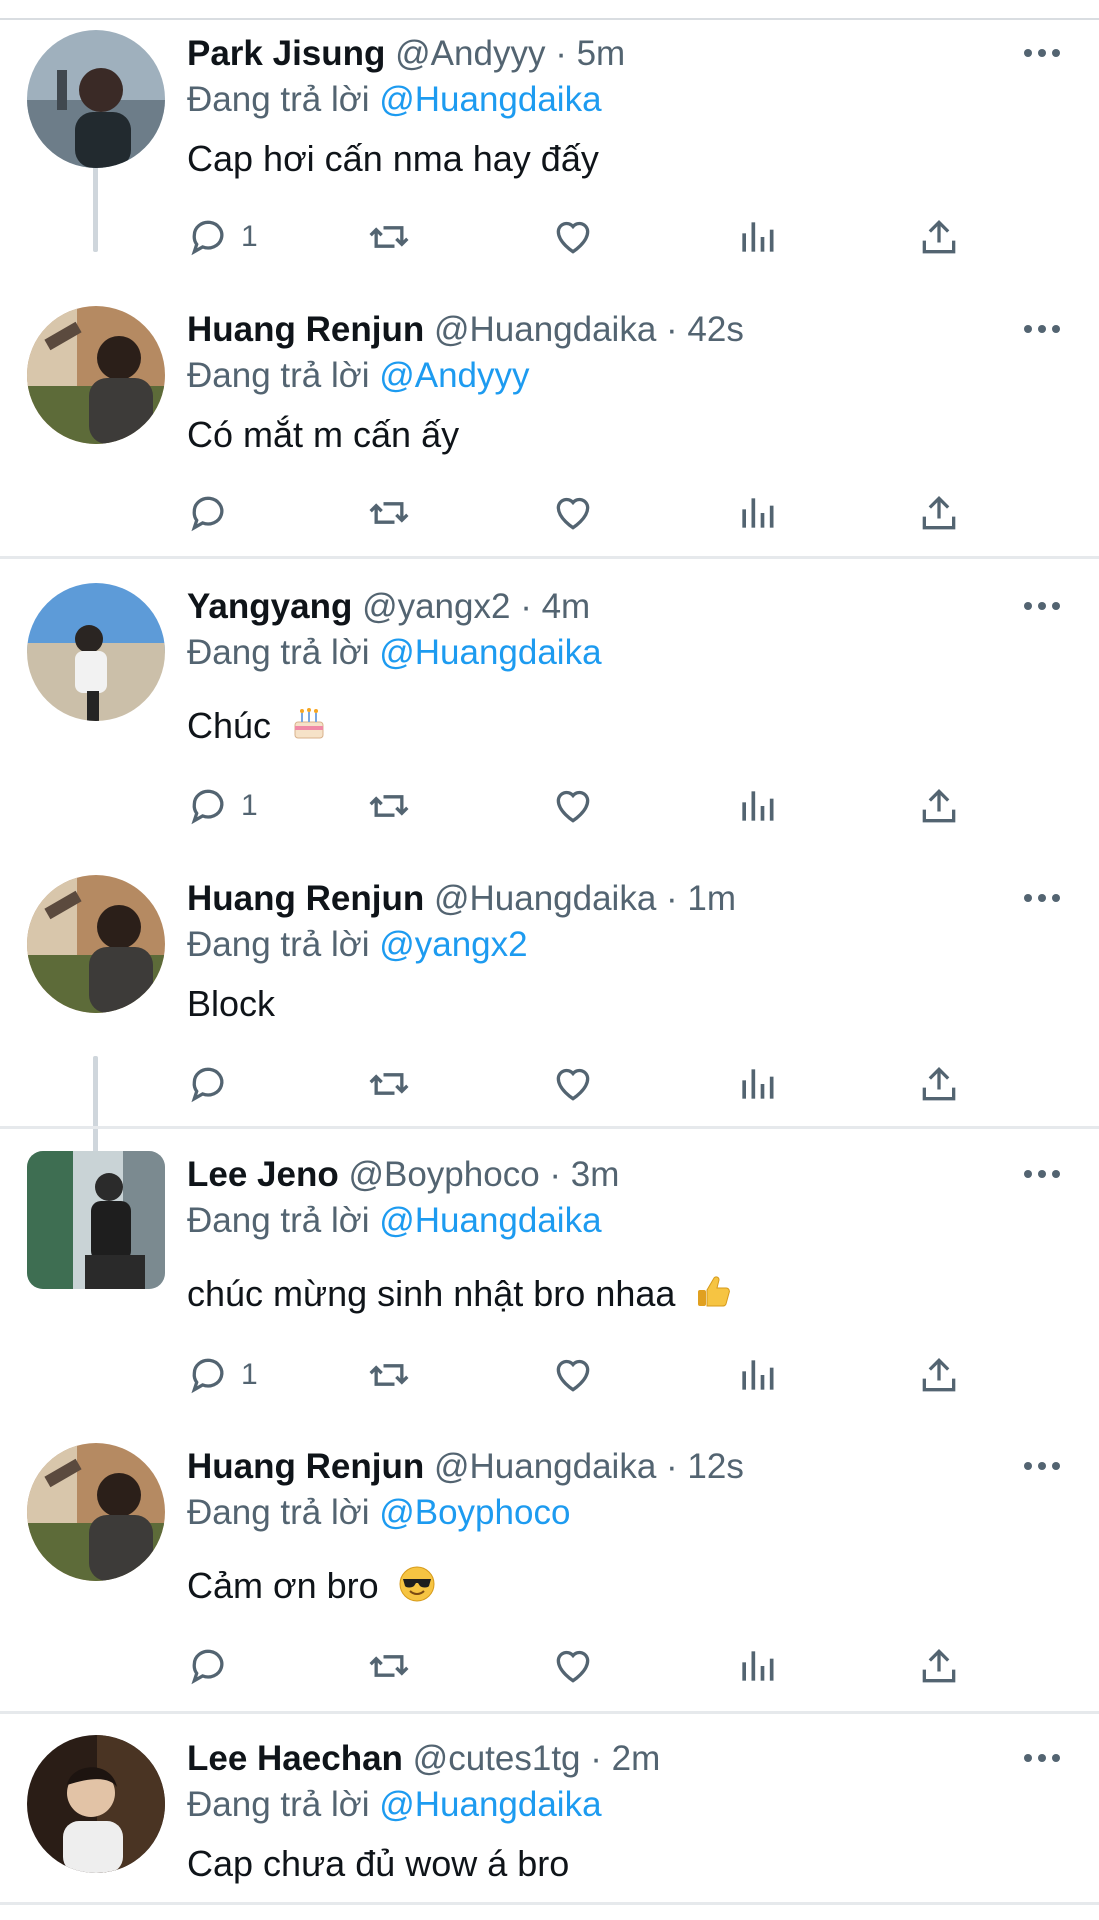  Describe the element at coordinates (443, 1174) in the screenshot. I see `user-handle: @Boyphoco` at that location.